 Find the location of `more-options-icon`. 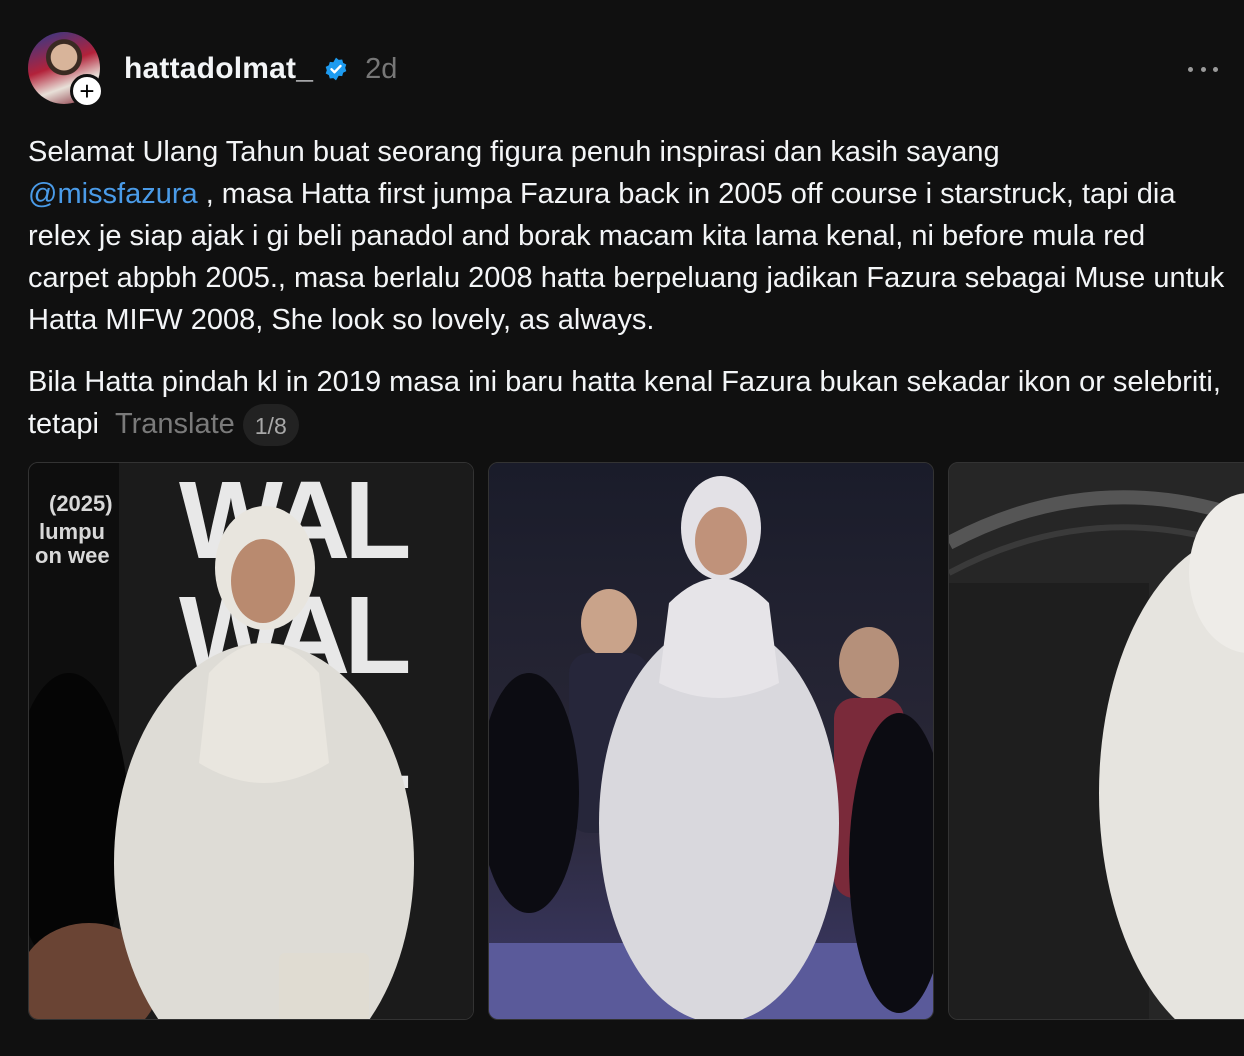

more-options-icon is located at coordinates (1203, 69).